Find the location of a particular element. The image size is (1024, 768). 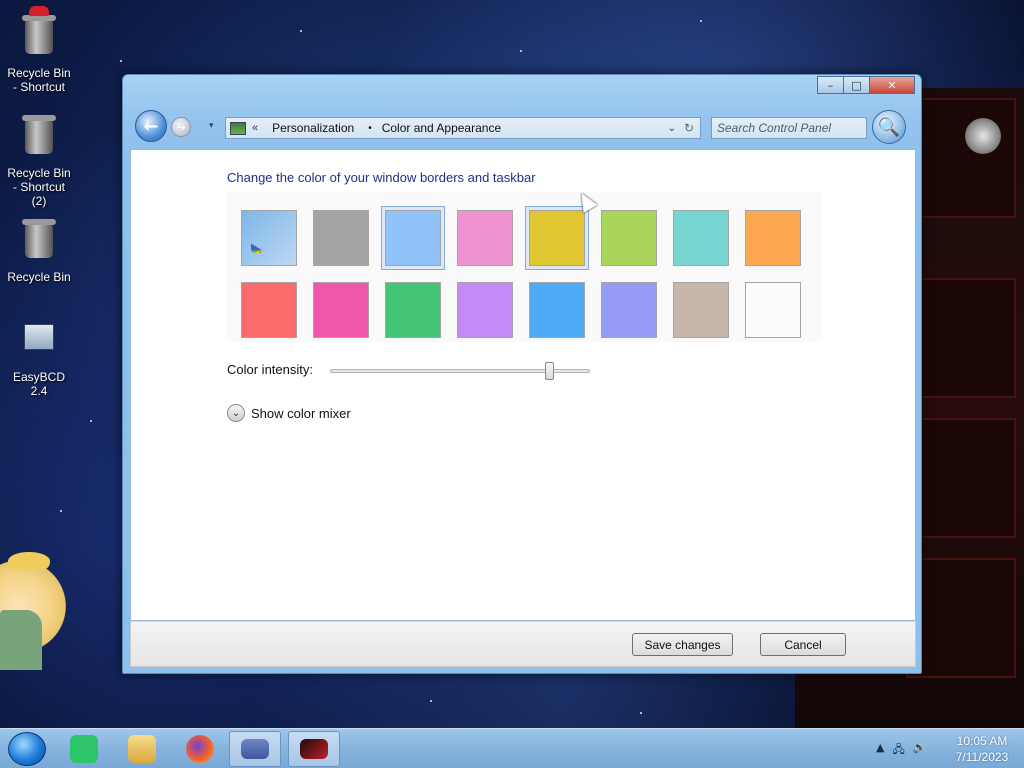

show-hidden-icons-icon: ▲ is located at coordinates (880, 750).